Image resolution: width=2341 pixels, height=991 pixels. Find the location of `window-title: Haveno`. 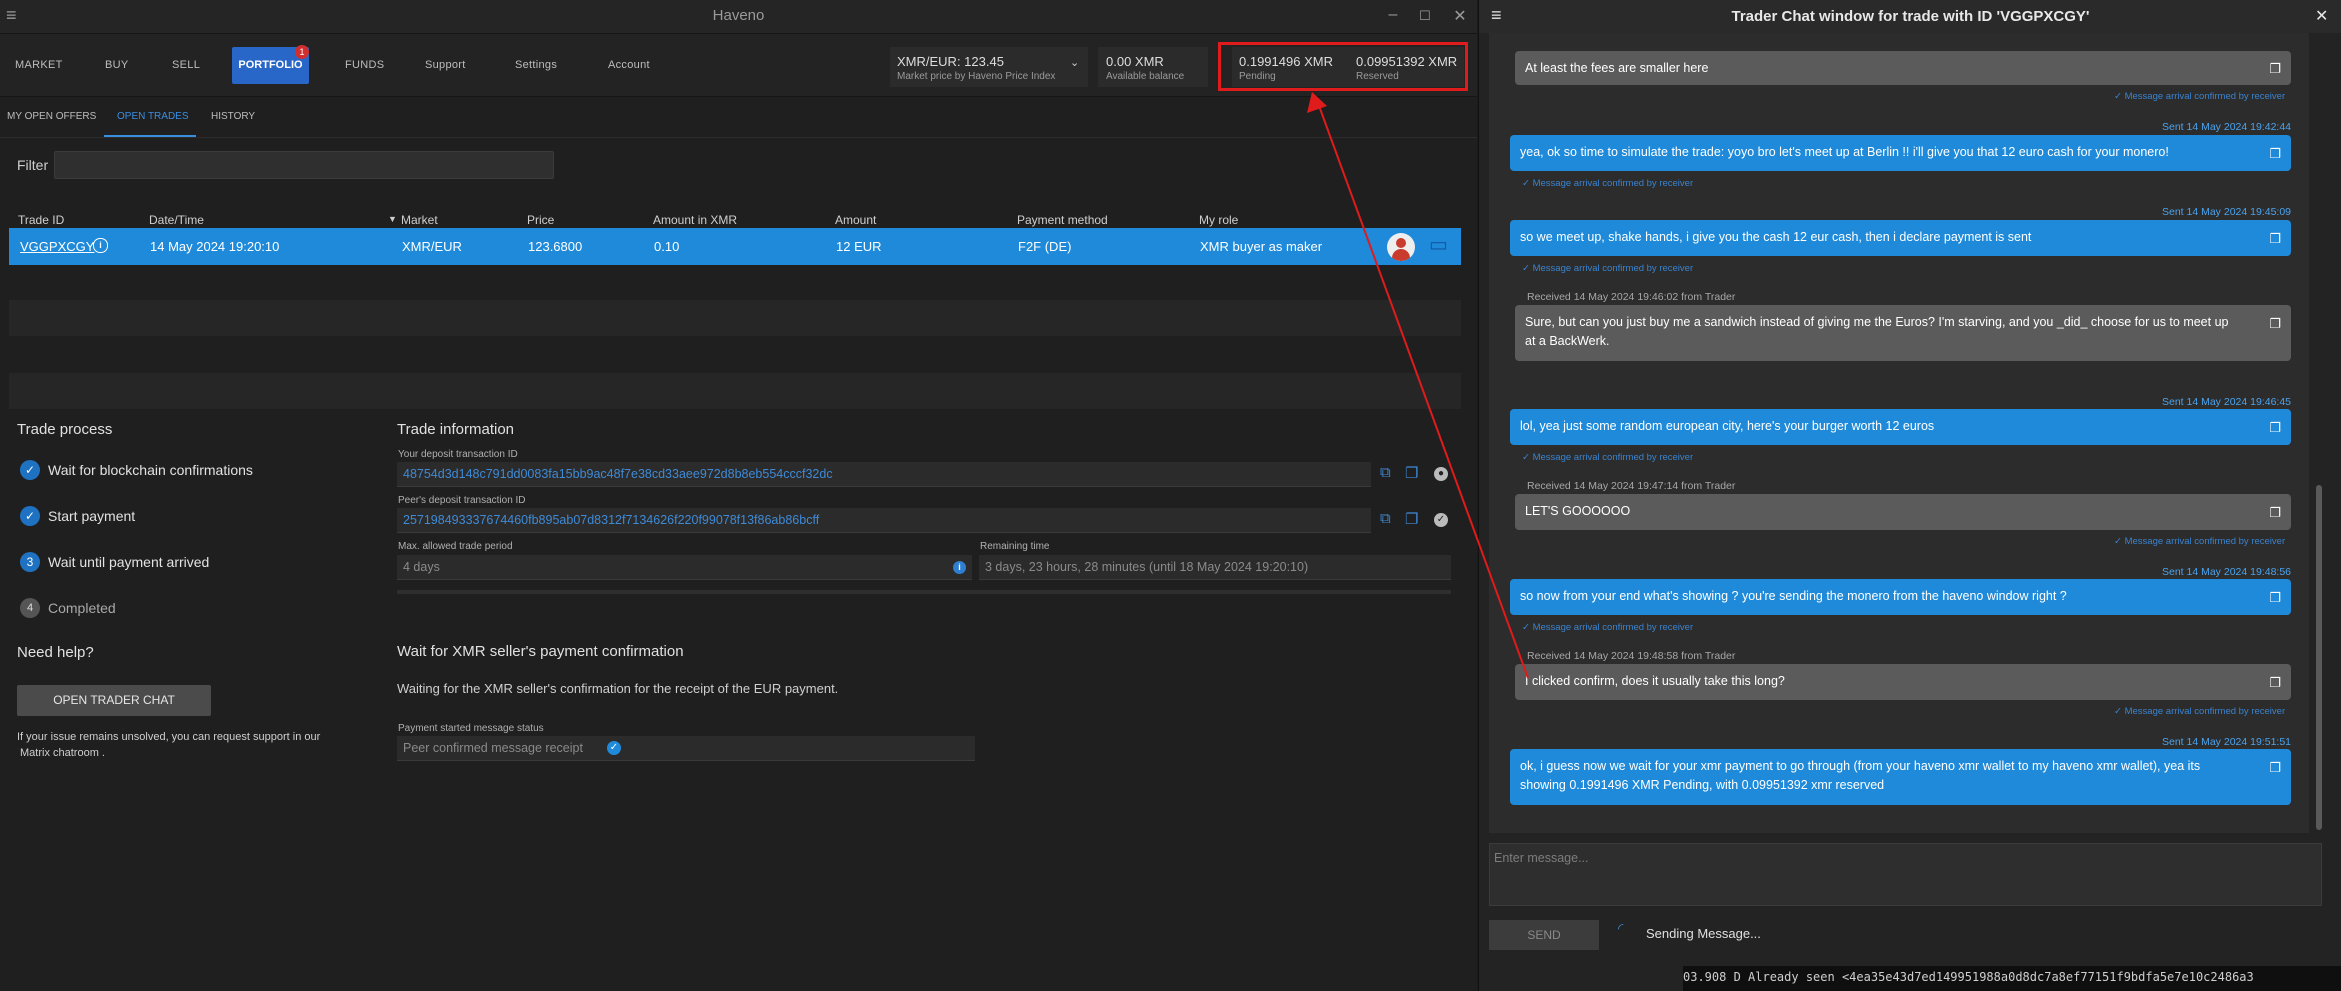

window-title: Haveno is located at coordinates (738, 15).